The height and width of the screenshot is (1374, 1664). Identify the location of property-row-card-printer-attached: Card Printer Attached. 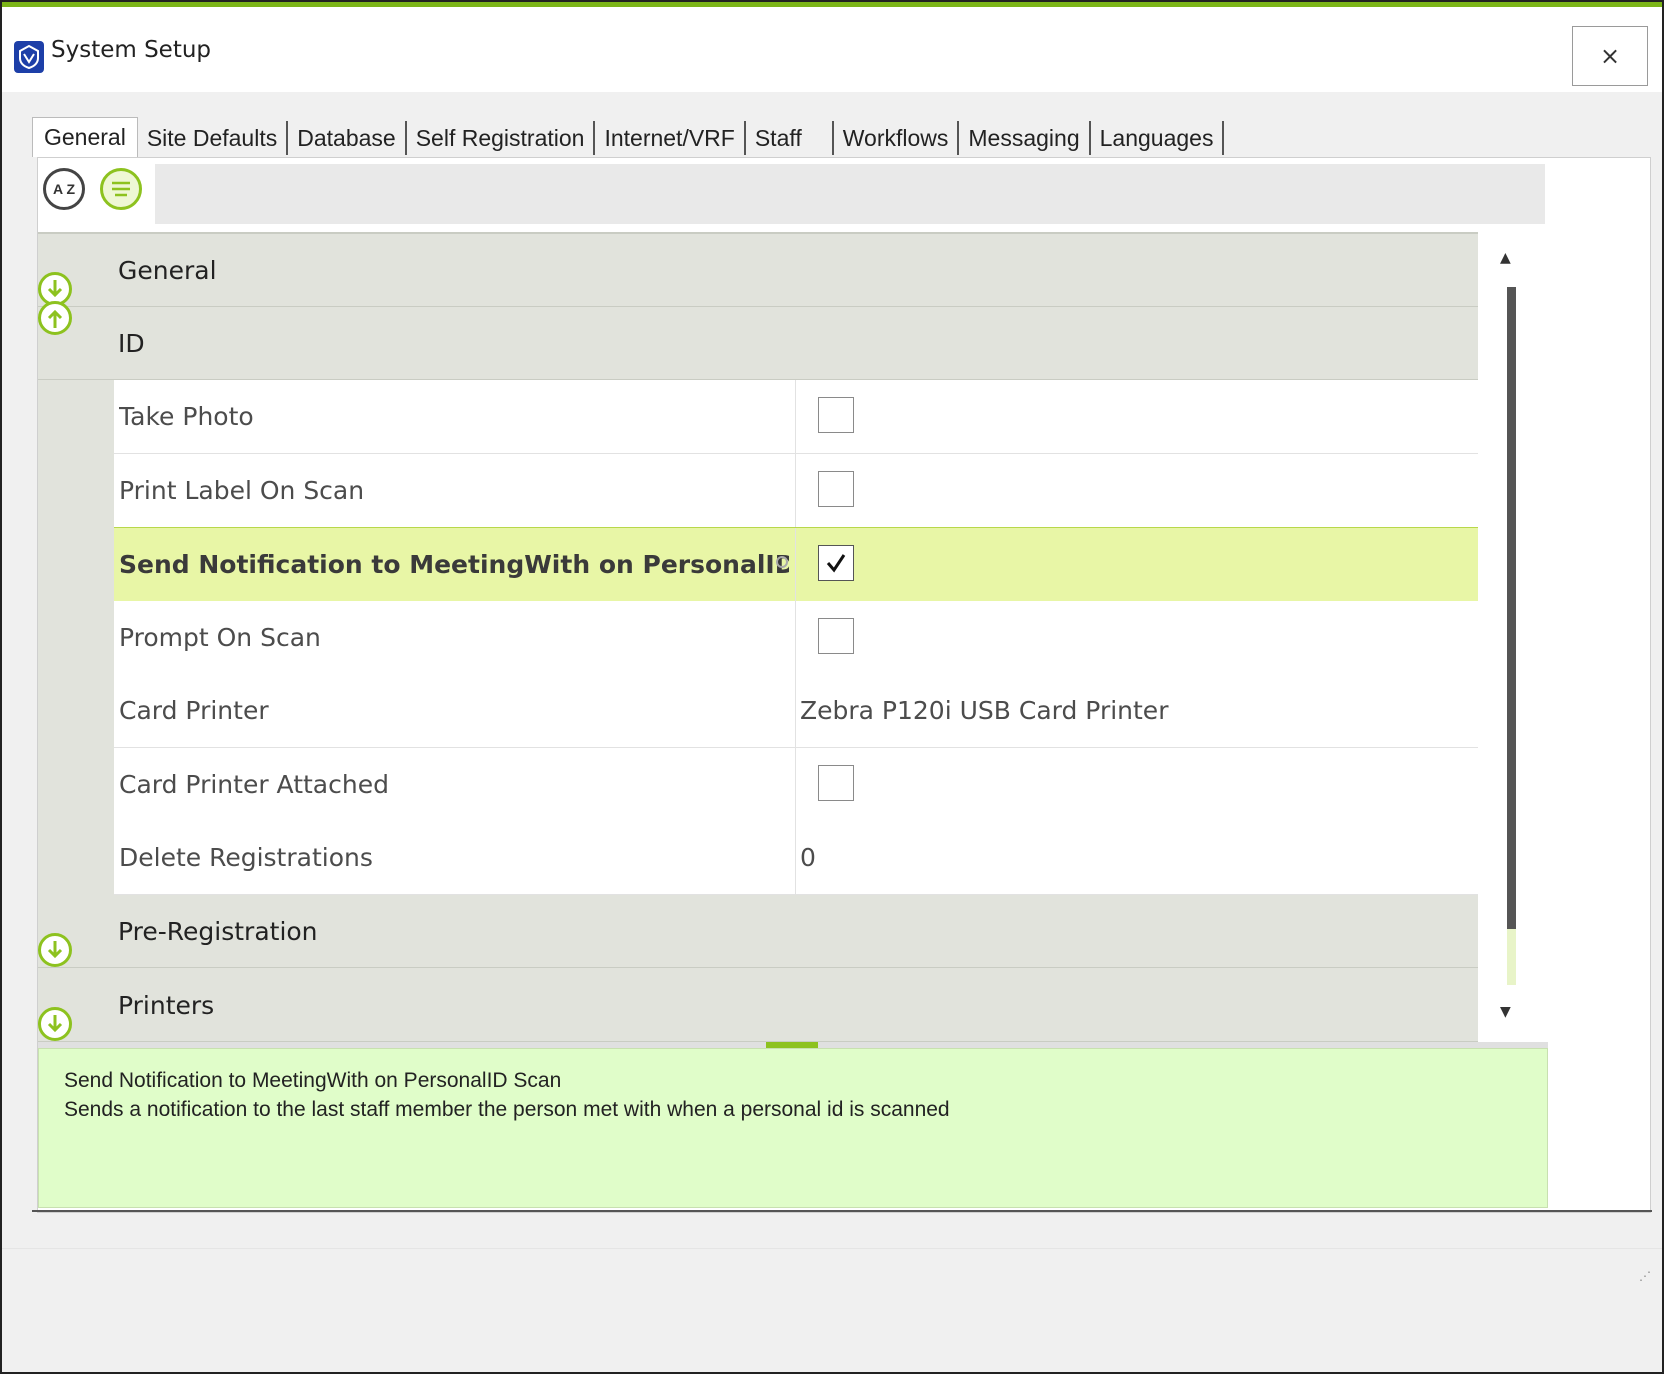
(796, 785).